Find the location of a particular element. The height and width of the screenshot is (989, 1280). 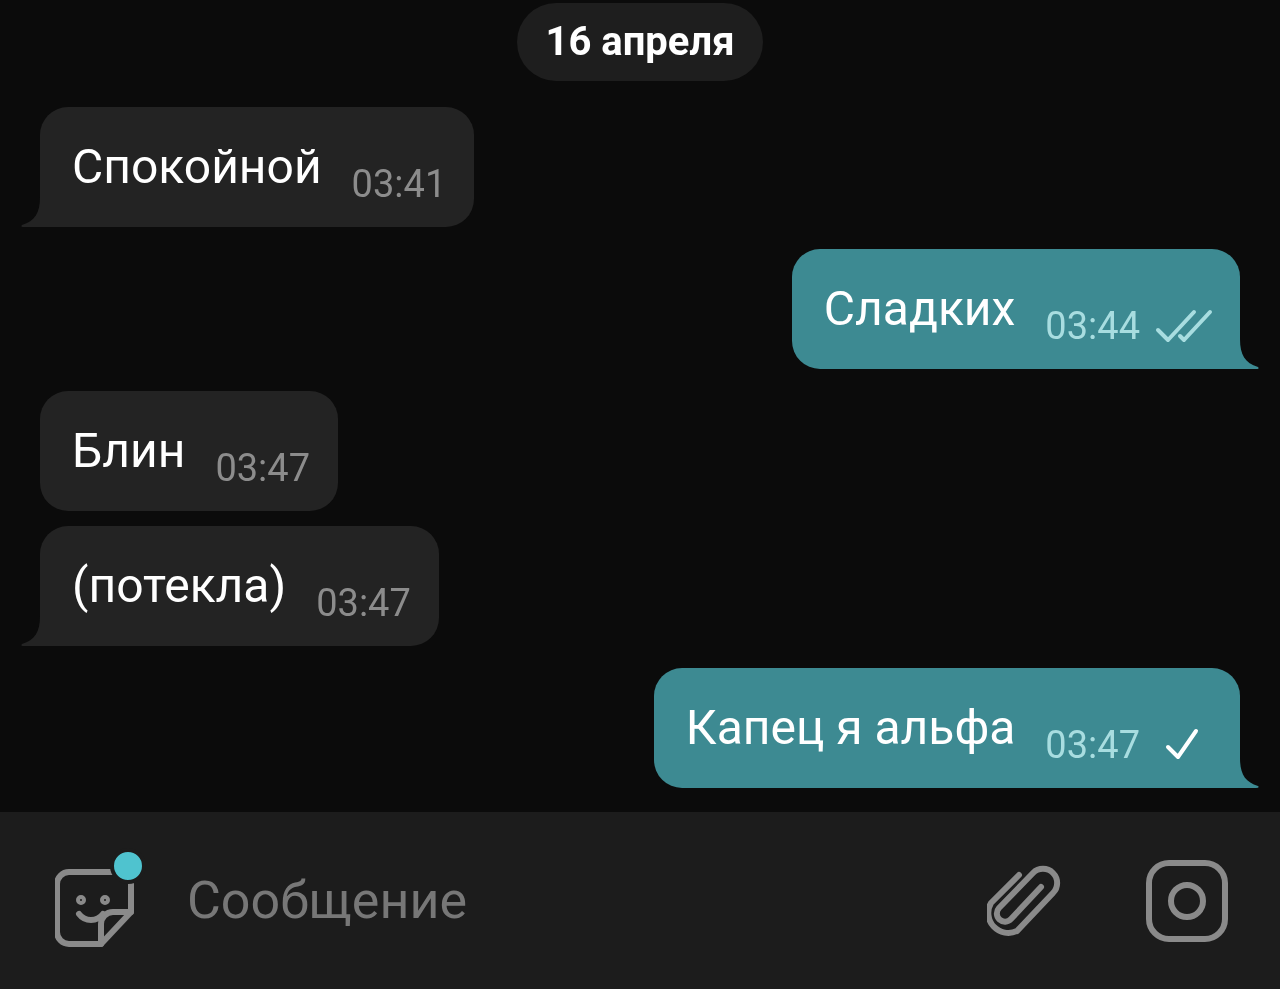

message-input: Сообщение is located at coordinates (587, 900).